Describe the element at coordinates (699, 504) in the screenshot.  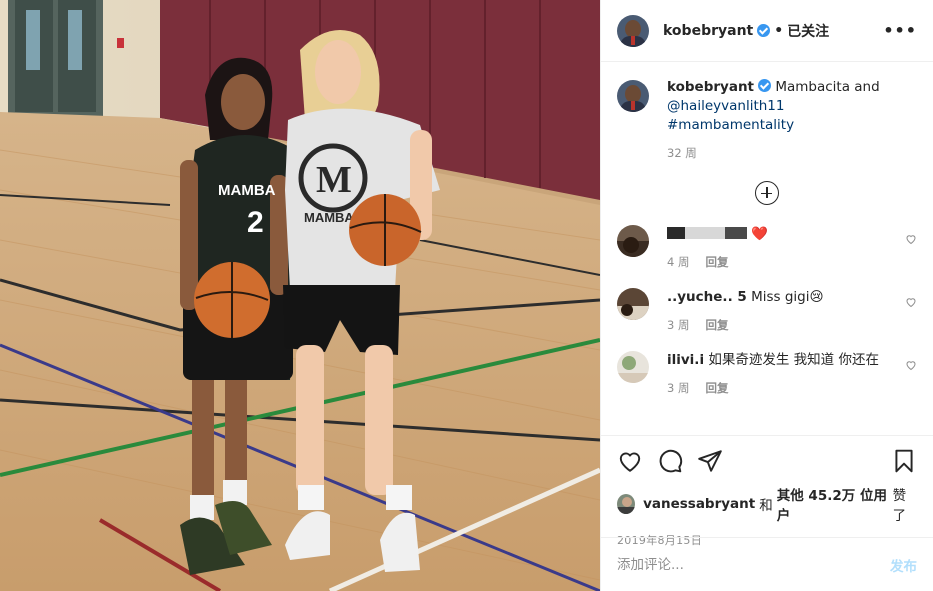
I see `liker-username: vanessabryant` at that location.